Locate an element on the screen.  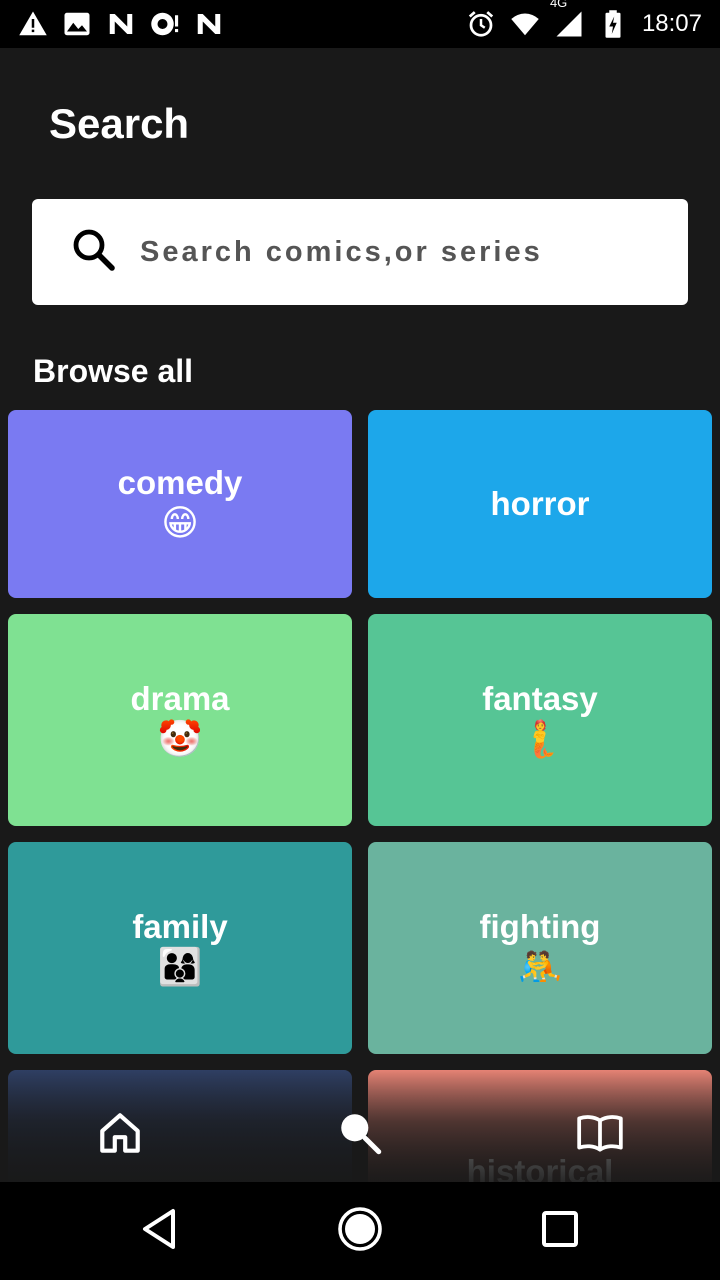
system-nav-bar is located at coordinates (360, 1231).